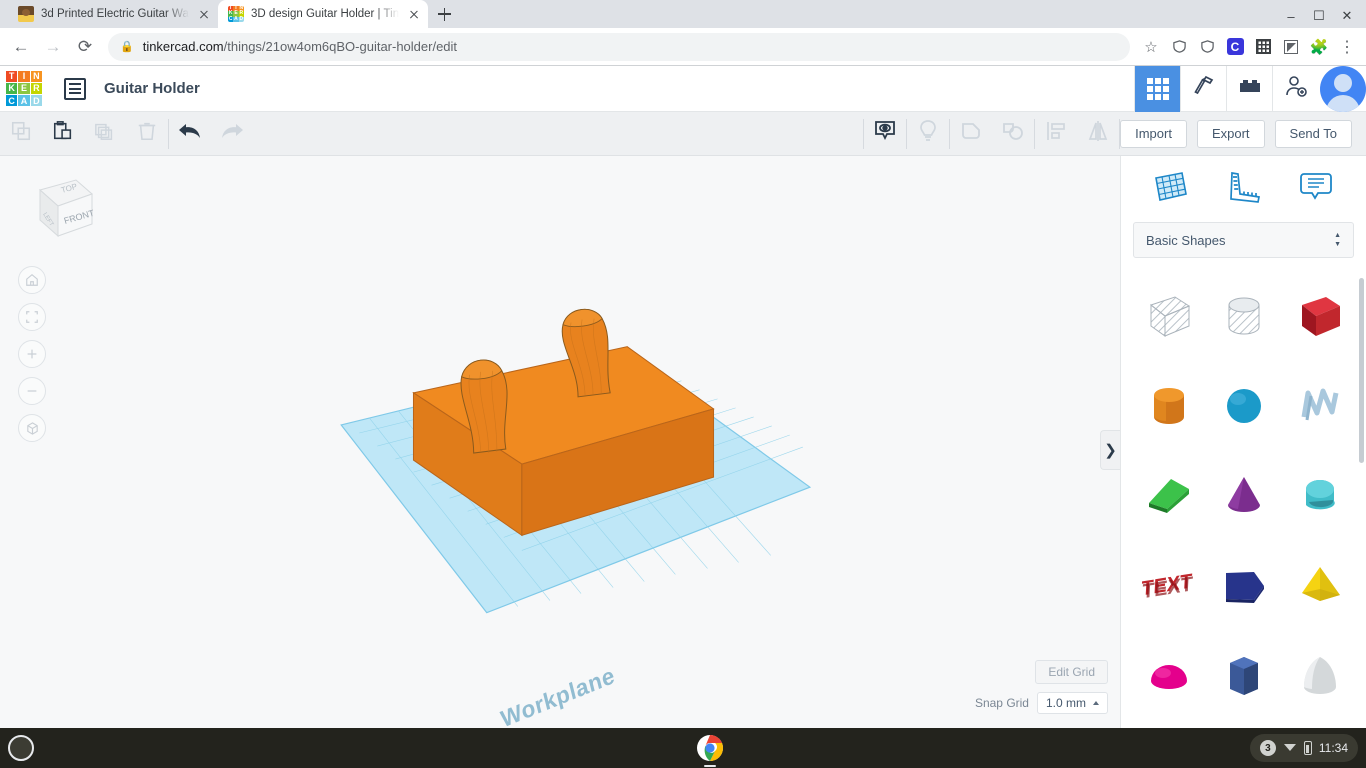 Image resolution: width=1366 pixels, height=768 pixels. Describe the element at coordinates (710, 750) in the screenshot. I see `chrome-app-icon` at that location.